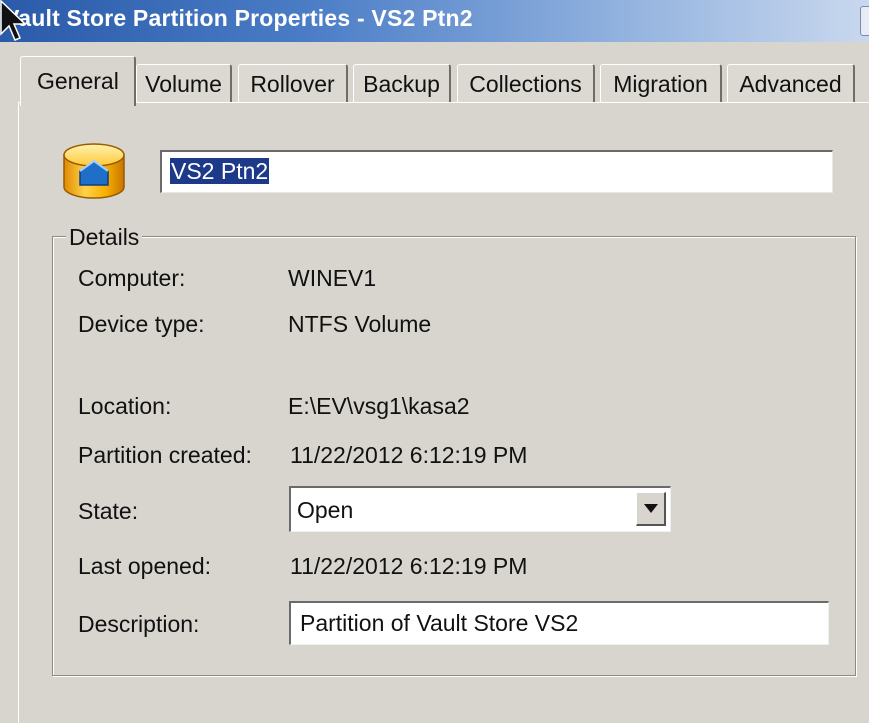 This screenshot has height=723, width=869. What do you see at coordinates (325, 510) in the screenshot?
I see `state-selected-value: Open` at bounding box center [325, 510].